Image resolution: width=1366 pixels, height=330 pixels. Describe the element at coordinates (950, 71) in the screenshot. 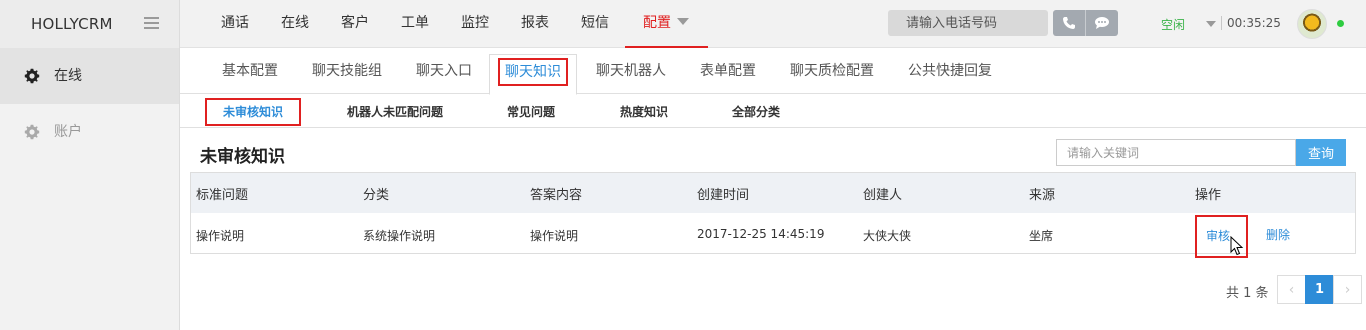

I see `tab-quick-reply: 公共快捷回复` at that location.